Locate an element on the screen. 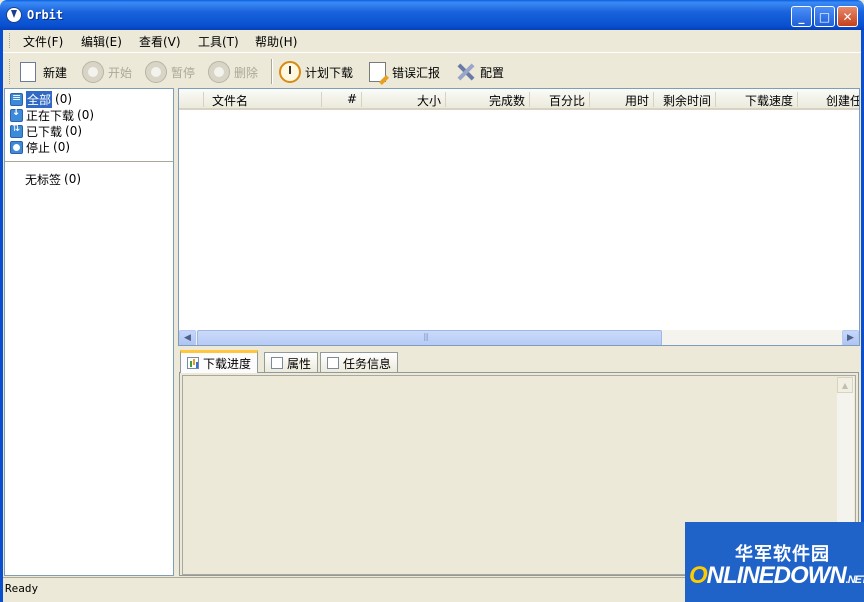  toolbar: 新建 开始 暂停 删除 计划下载 错误汇报 配置 is located at coordinates (432, 70).